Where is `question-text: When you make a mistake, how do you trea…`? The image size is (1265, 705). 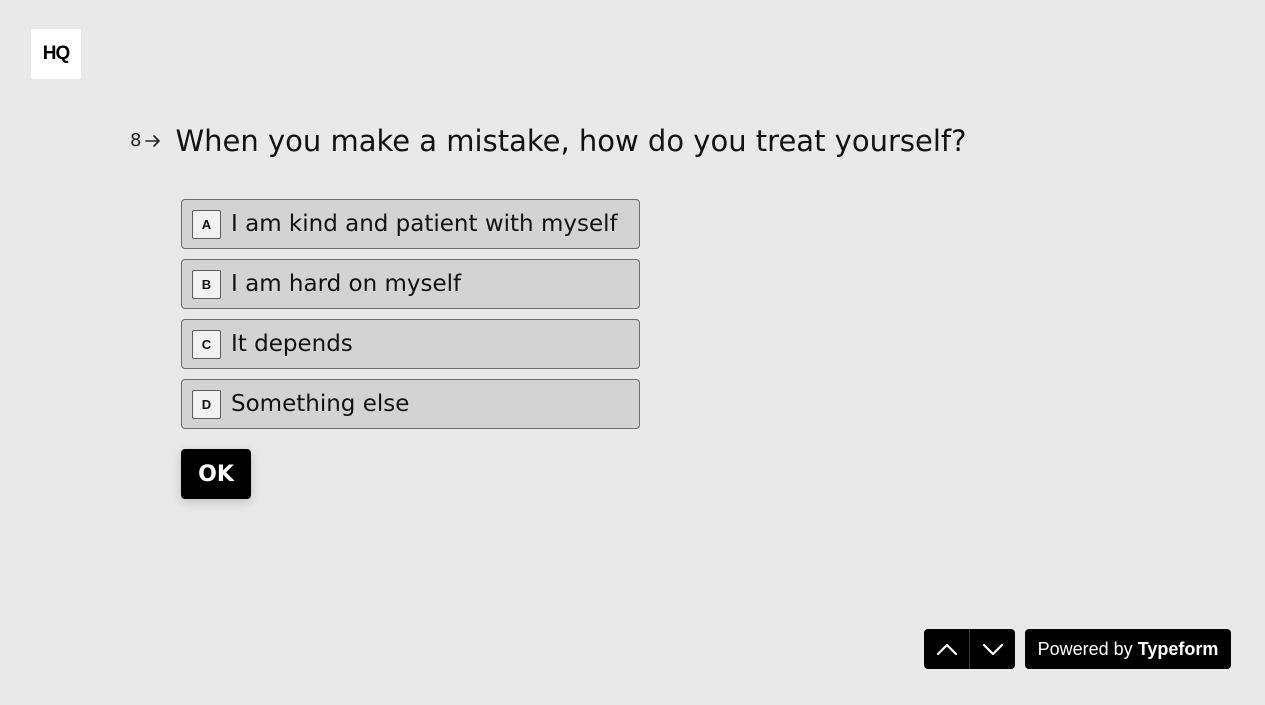
question-text: When you make a mistake, how do you trea… is located at coordinates (571, 141).